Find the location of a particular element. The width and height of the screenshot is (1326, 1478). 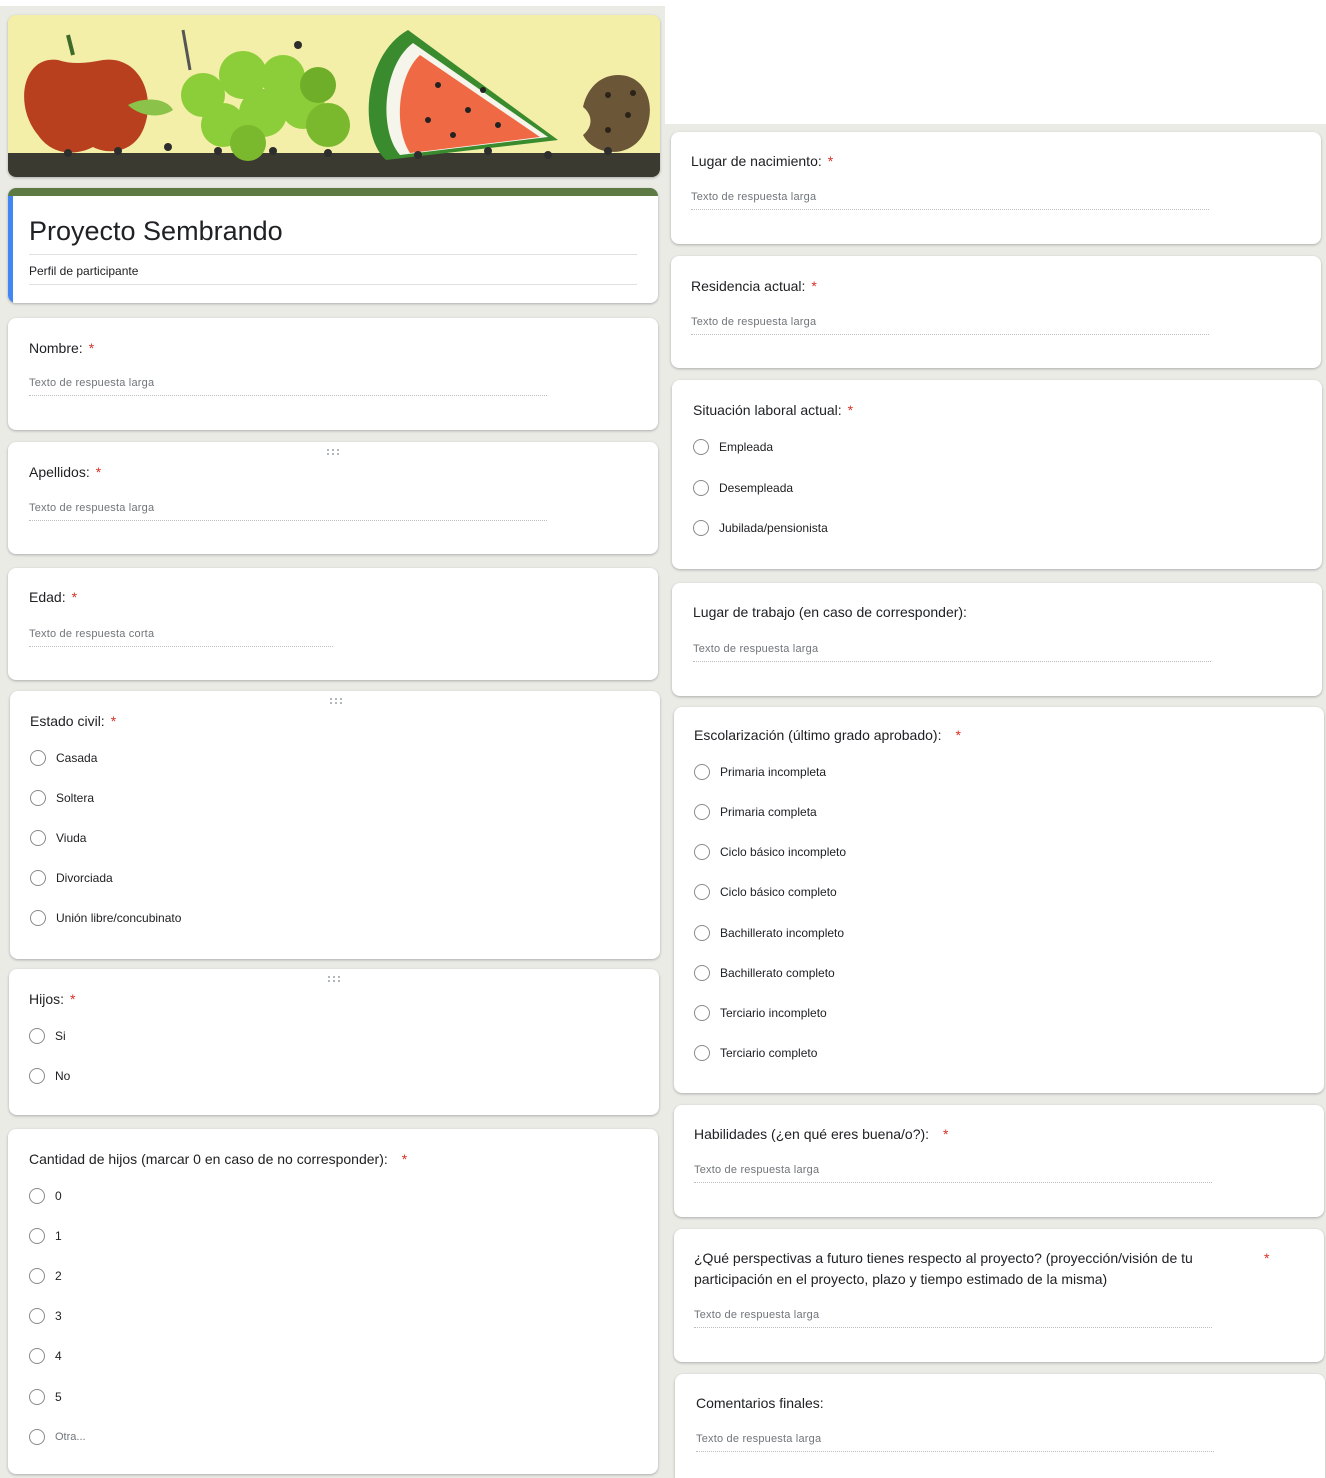

form-title: Proyecto Sembrando is located at coordinates (156, 231).